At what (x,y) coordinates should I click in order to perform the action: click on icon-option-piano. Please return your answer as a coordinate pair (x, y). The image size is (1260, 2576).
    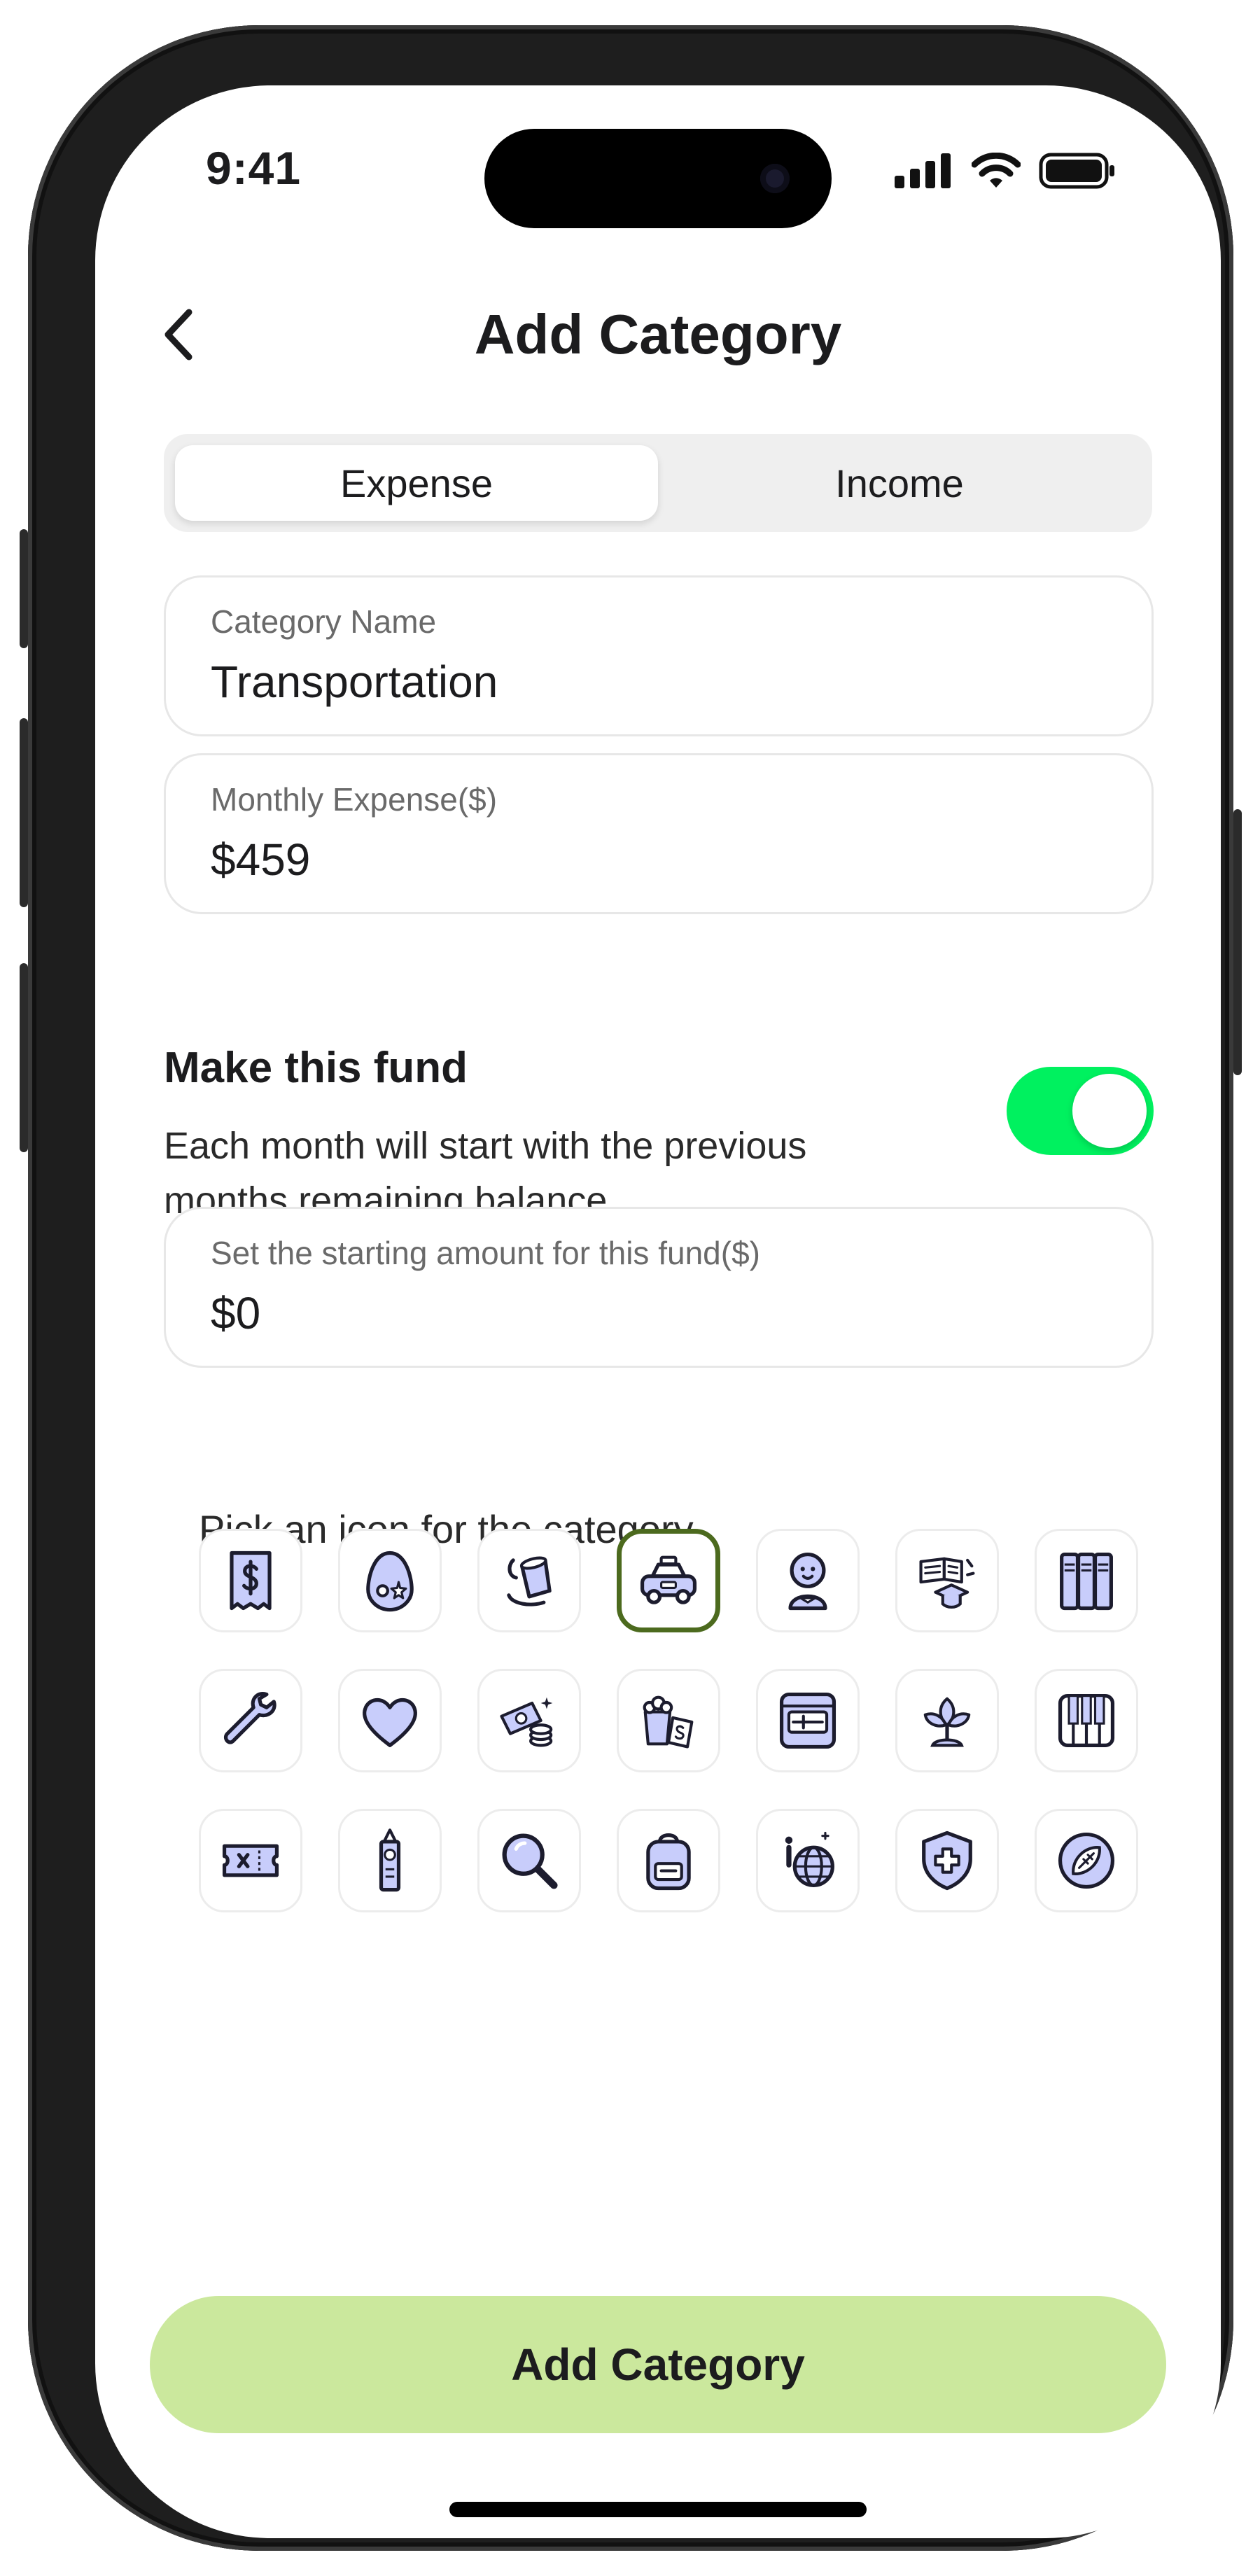
    Looking at the image, I should click on (1086, 1720).